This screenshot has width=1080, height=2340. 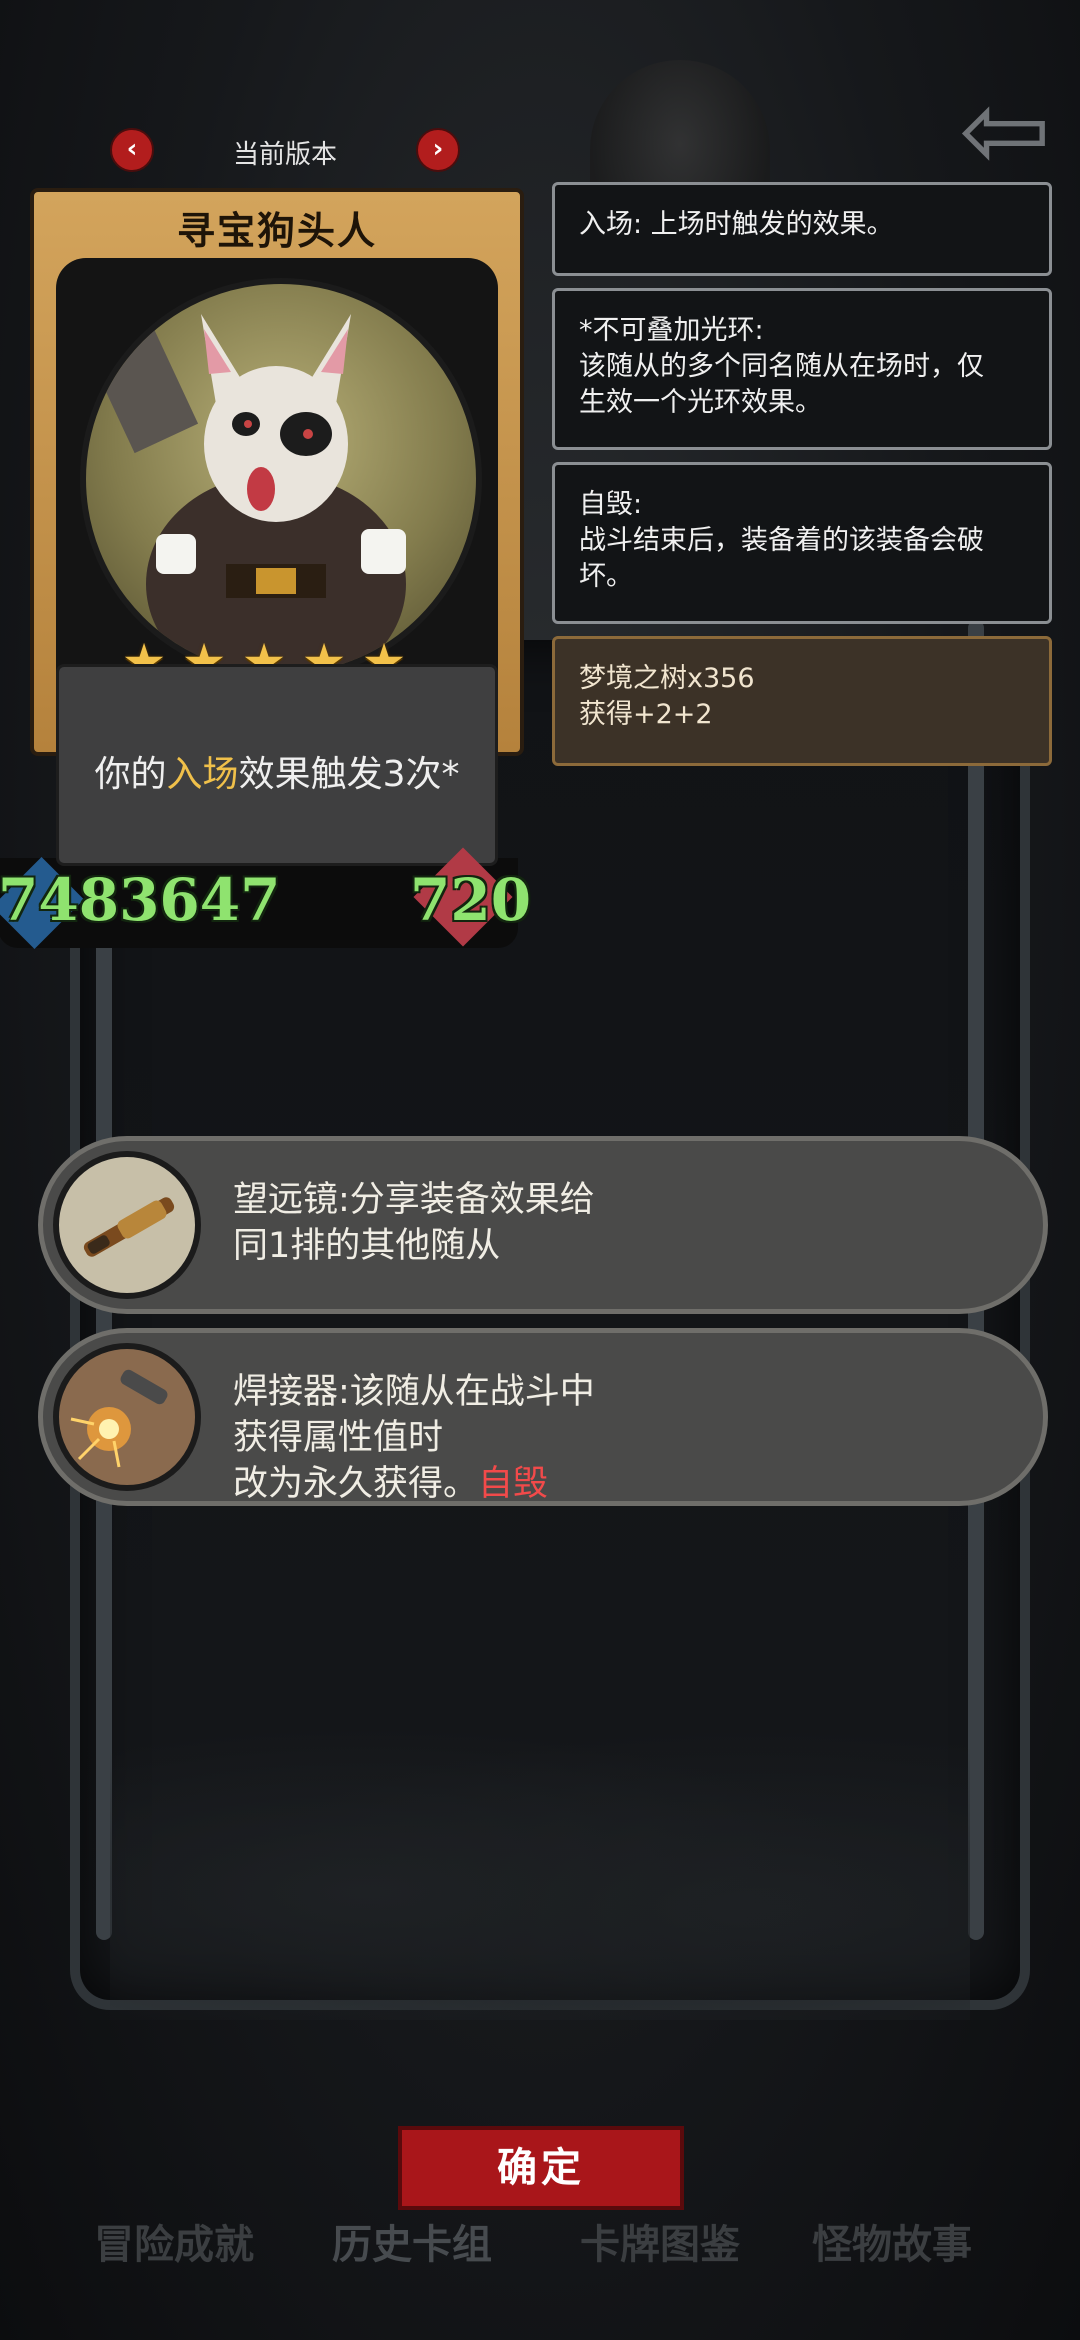 What do you see at coordinates (174, 2241) in the screenshot?
I see `tab-adventure-achievements: 冒险成就` at bounding box center [174, 2241].